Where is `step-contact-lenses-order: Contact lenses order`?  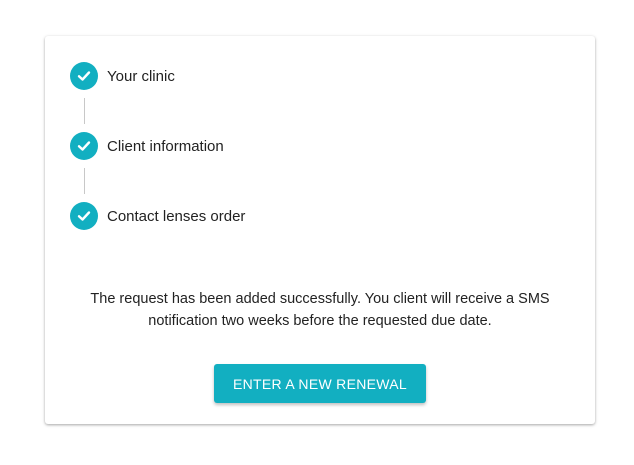 step-contact-lenses-order: Contact lenses order is located at coordinates (157, 216).